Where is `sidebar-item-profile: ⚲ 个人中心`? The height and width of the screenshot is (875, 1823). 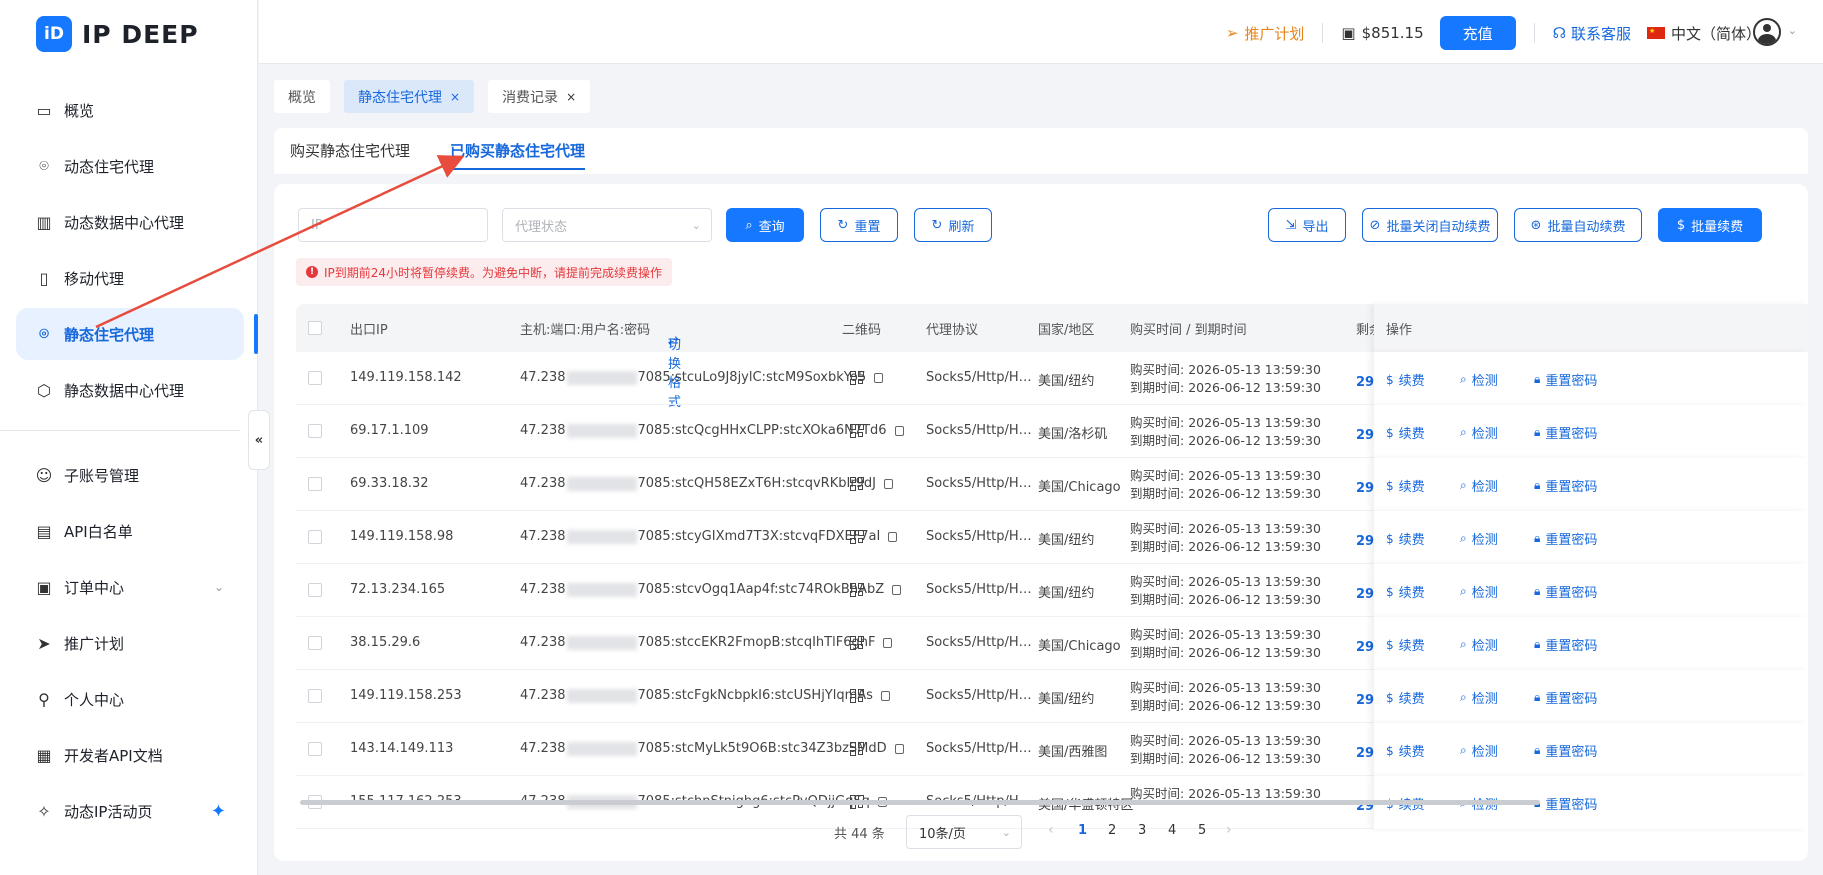 sidebar-item-profile: ⚲ 个人中心 is located at coordinates (130, 699).